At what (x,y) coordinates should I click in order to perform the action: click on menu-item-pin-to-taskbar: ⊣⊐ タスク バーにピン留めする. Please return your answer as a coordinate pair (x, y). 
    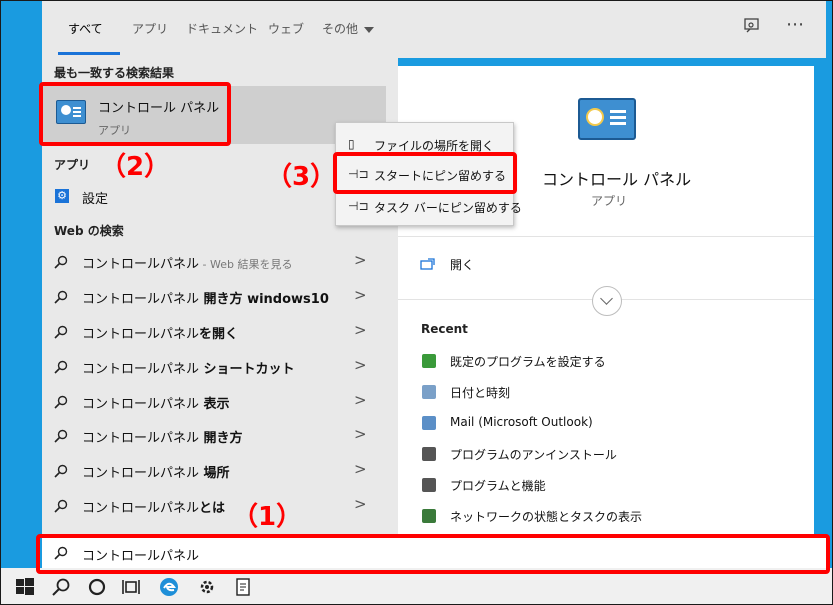
    Looking at the image, I should click on (429, 206).